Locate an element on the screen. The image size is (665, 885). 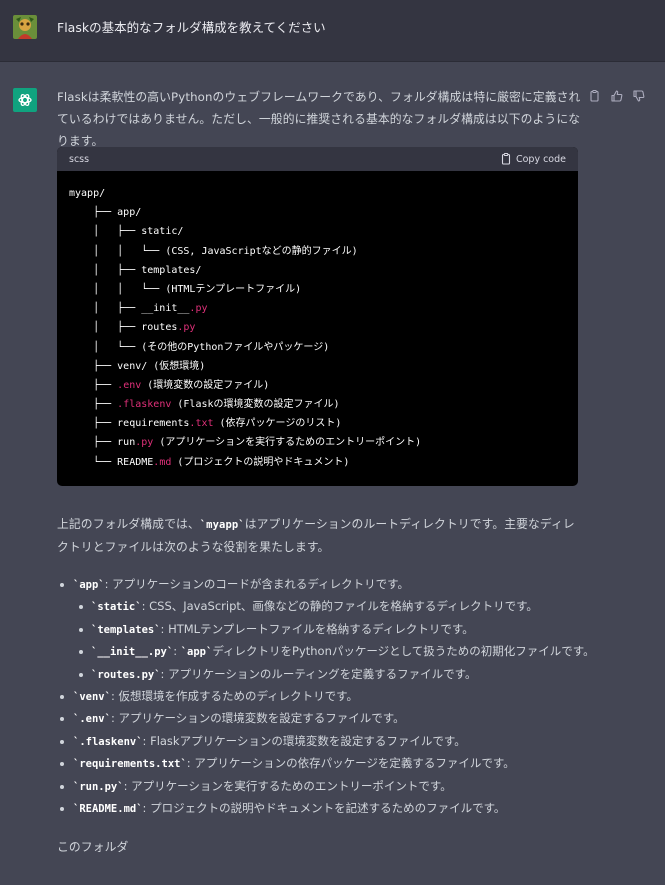
copy-icon is located at coordinates (594, 95).